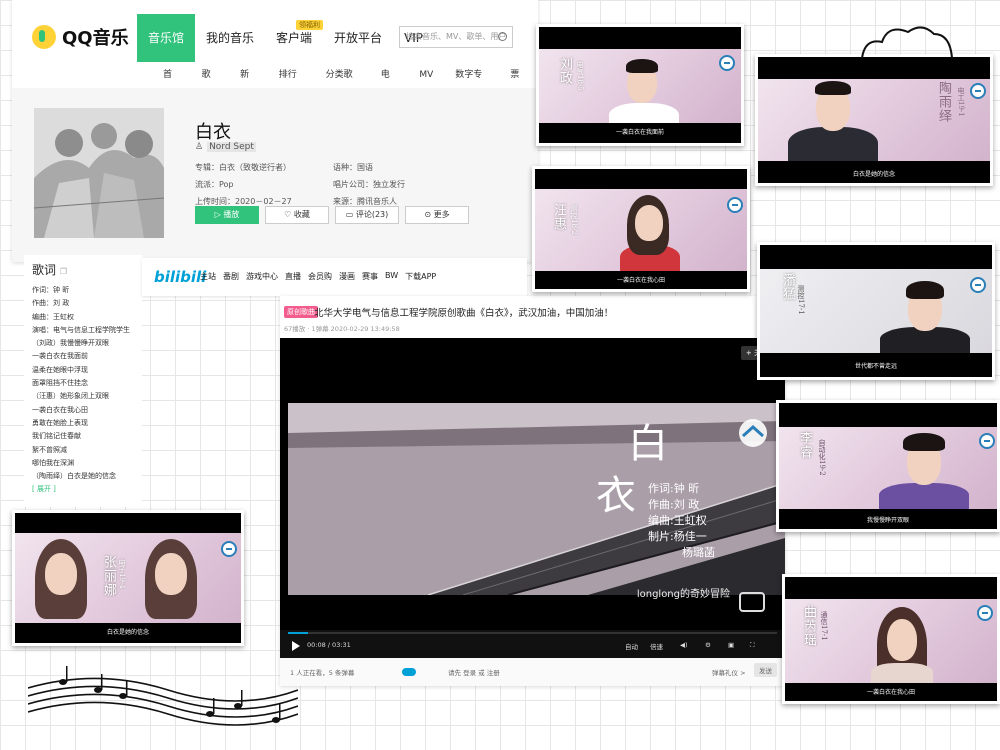  Describe the element at coordinates (752, 645) in the screenshot. I see `fullscreen-icon: ⛶` at that location.